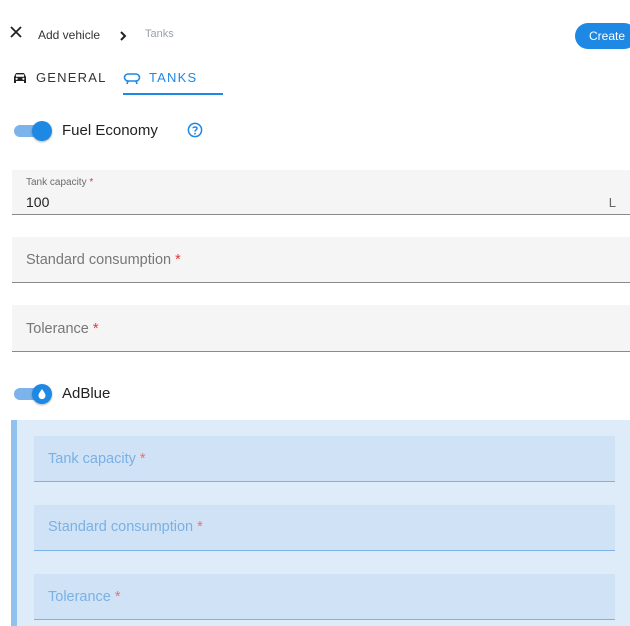 The height and width of the screenshot is (626, 630). Describe the element at coordinates (103, 260) in the screenshot. I see `standard-consumption-placeholder: Standard consumption *` at that location.